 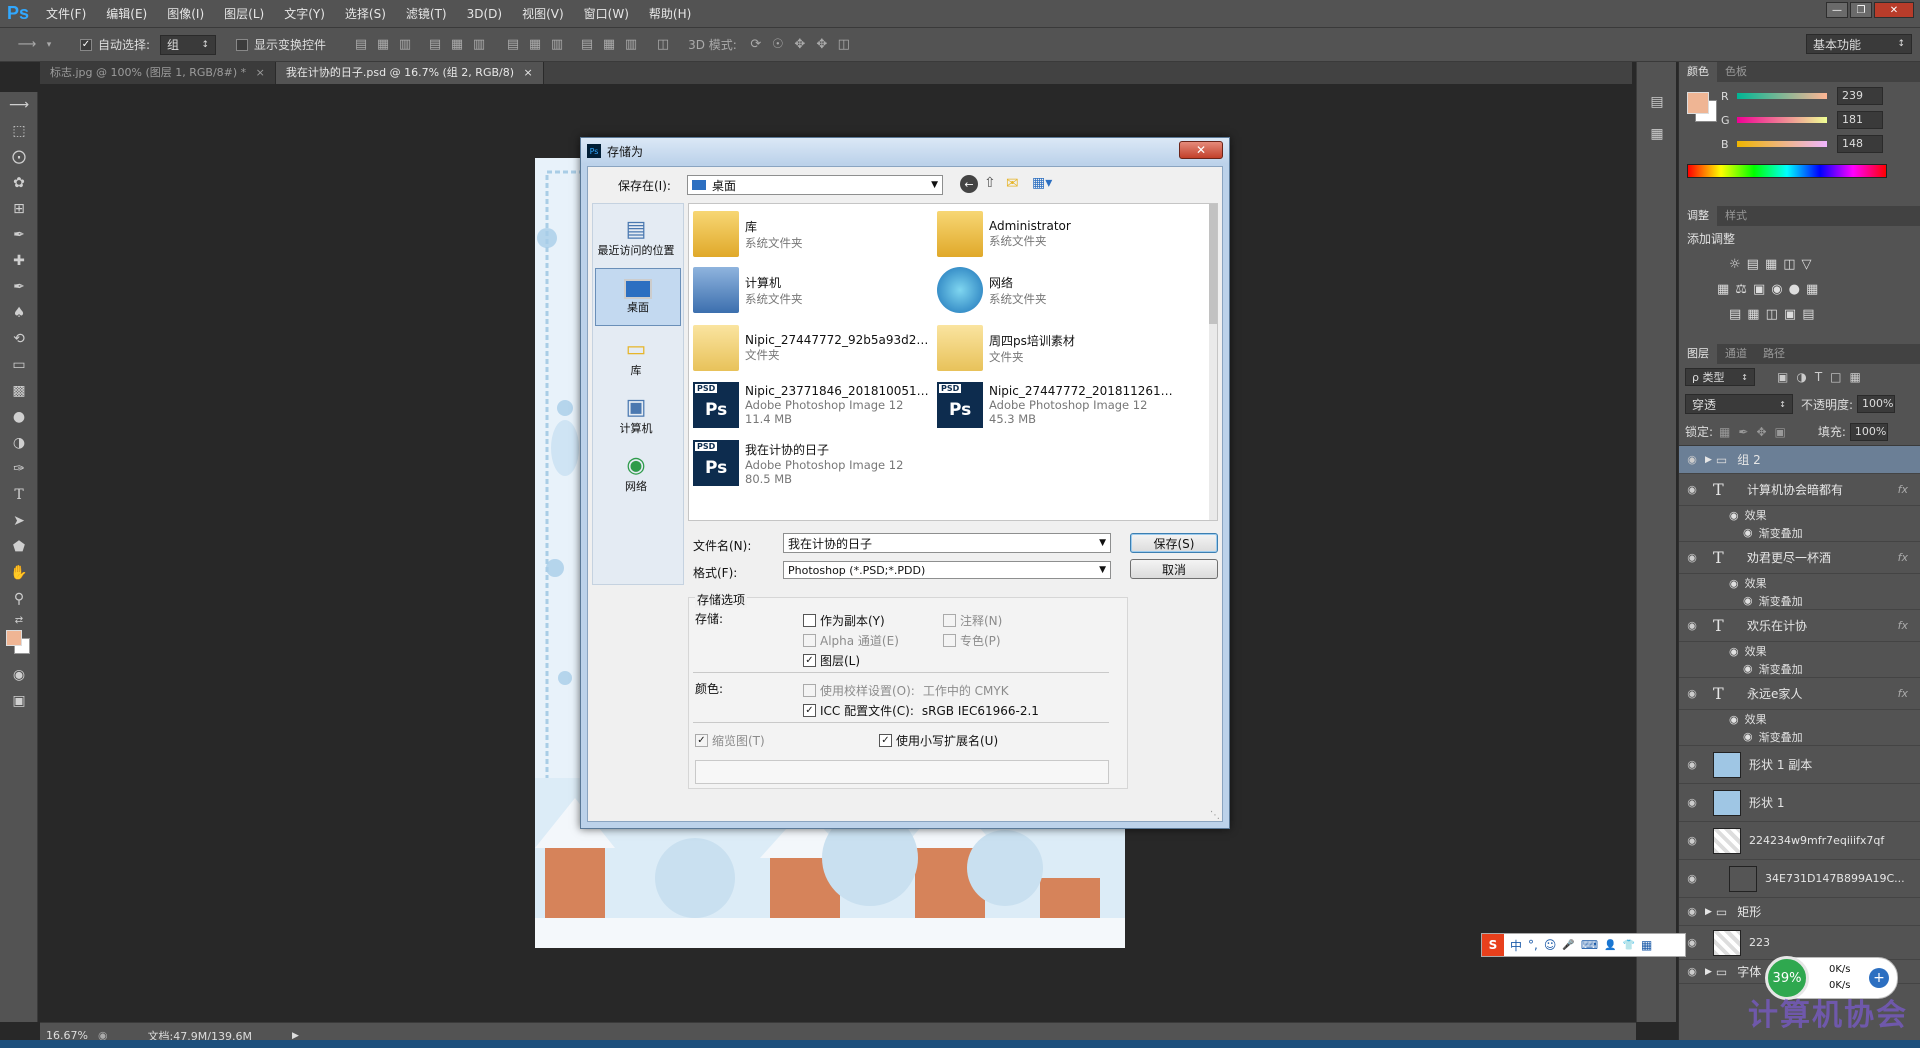 What do you see at coordinates (800, 44) in the screenshot?
I see `3d-pan-icon: ✥` at bounding box center [800, 44].